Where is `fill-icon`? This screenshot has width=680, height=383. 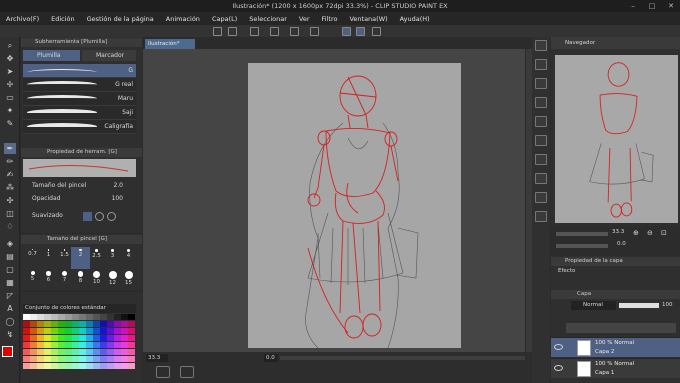 fill-icon is located at coordinates (274, 31).